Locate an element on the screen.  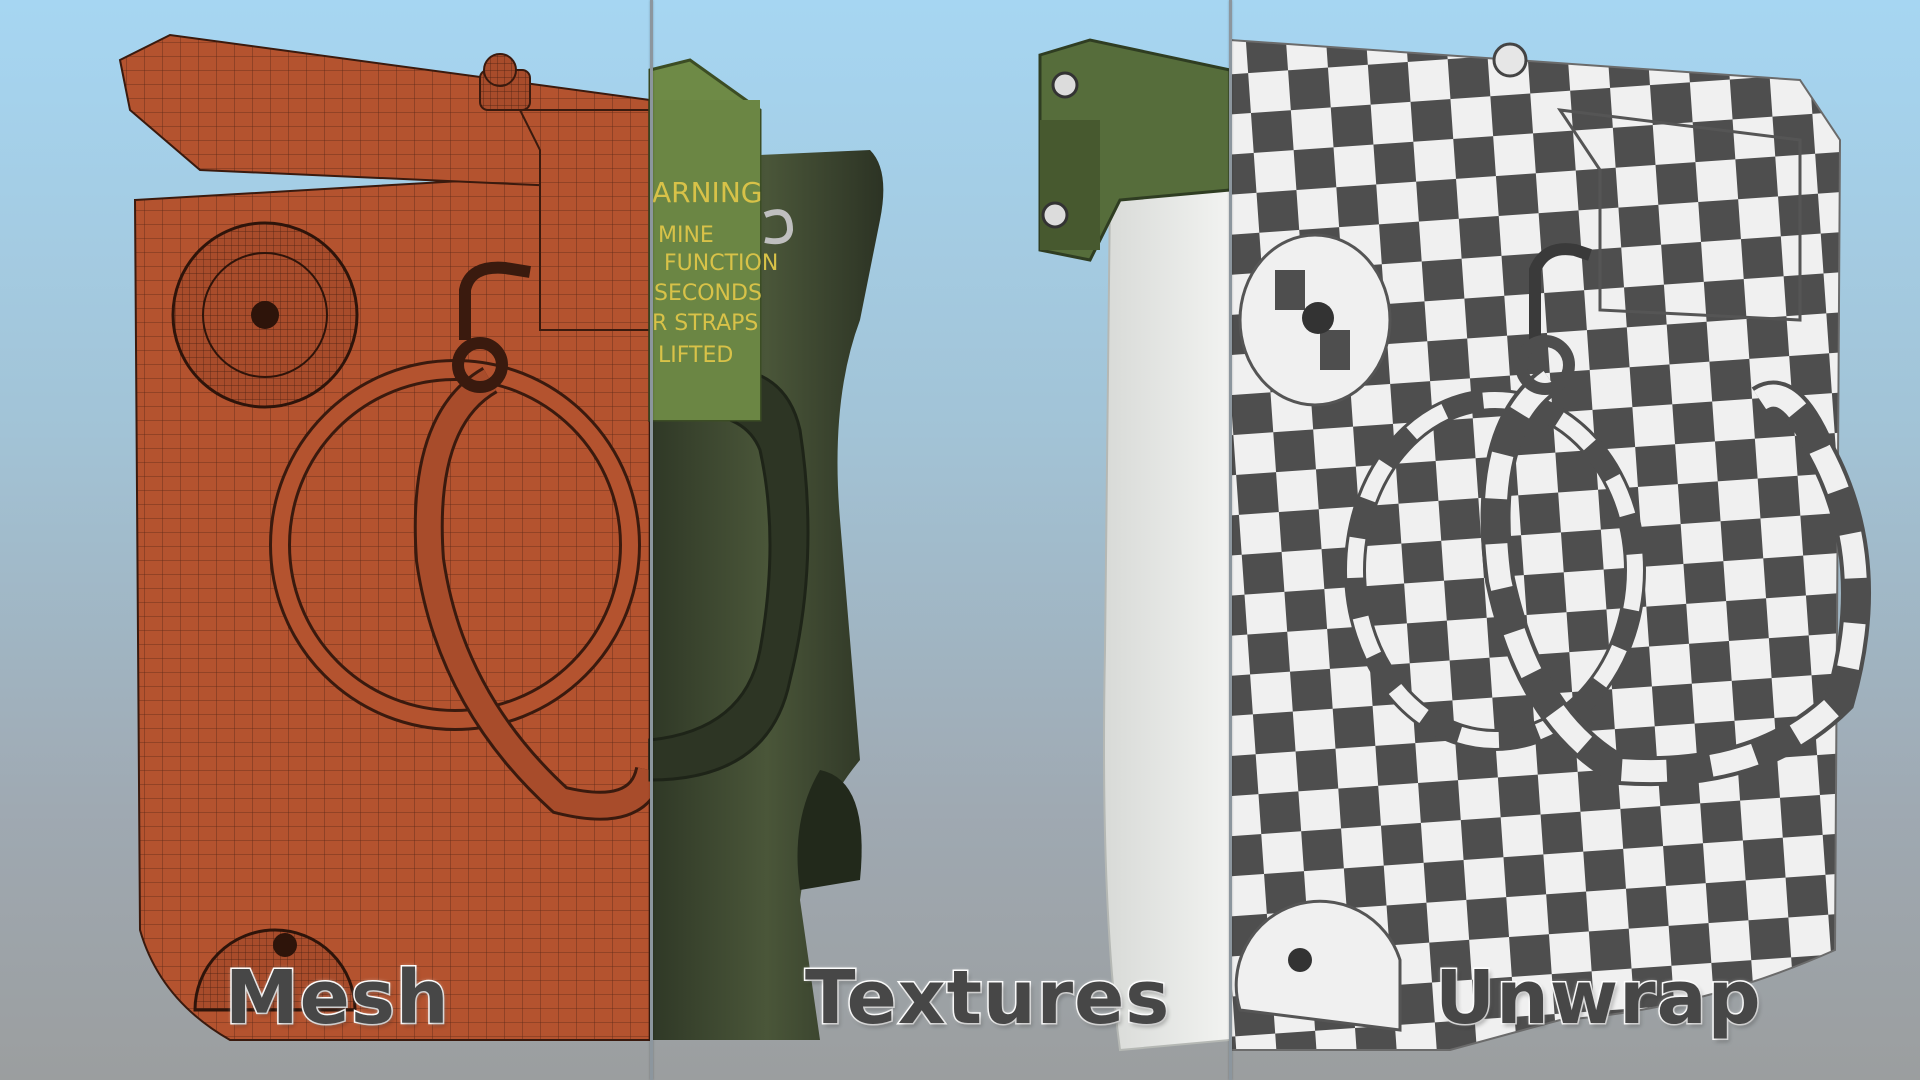
warning-line-5: R STRAPS is located at coordinates (705, 323).